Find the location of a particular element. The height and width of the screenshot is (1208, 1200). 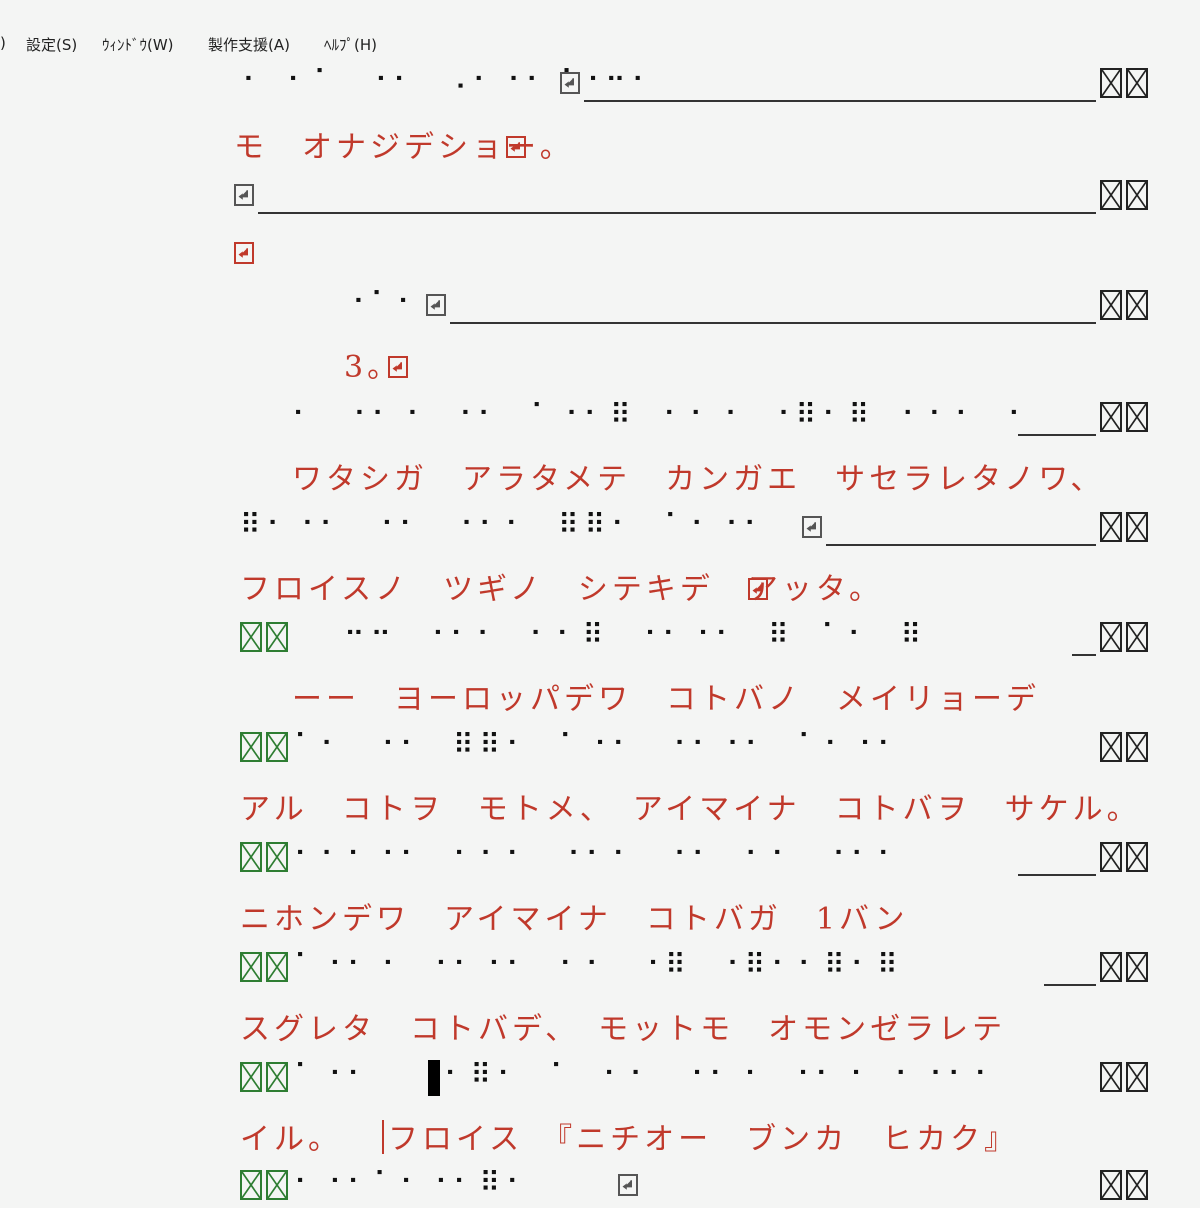

braille-line: ⠂⠂⠂⠐⠂⠀⠂⠂⠂⠀⠐⠂⠂⠀⠐⠂⠀⠂⠂⠀⠐⠂⠂ is located at coordinates (600, 859).